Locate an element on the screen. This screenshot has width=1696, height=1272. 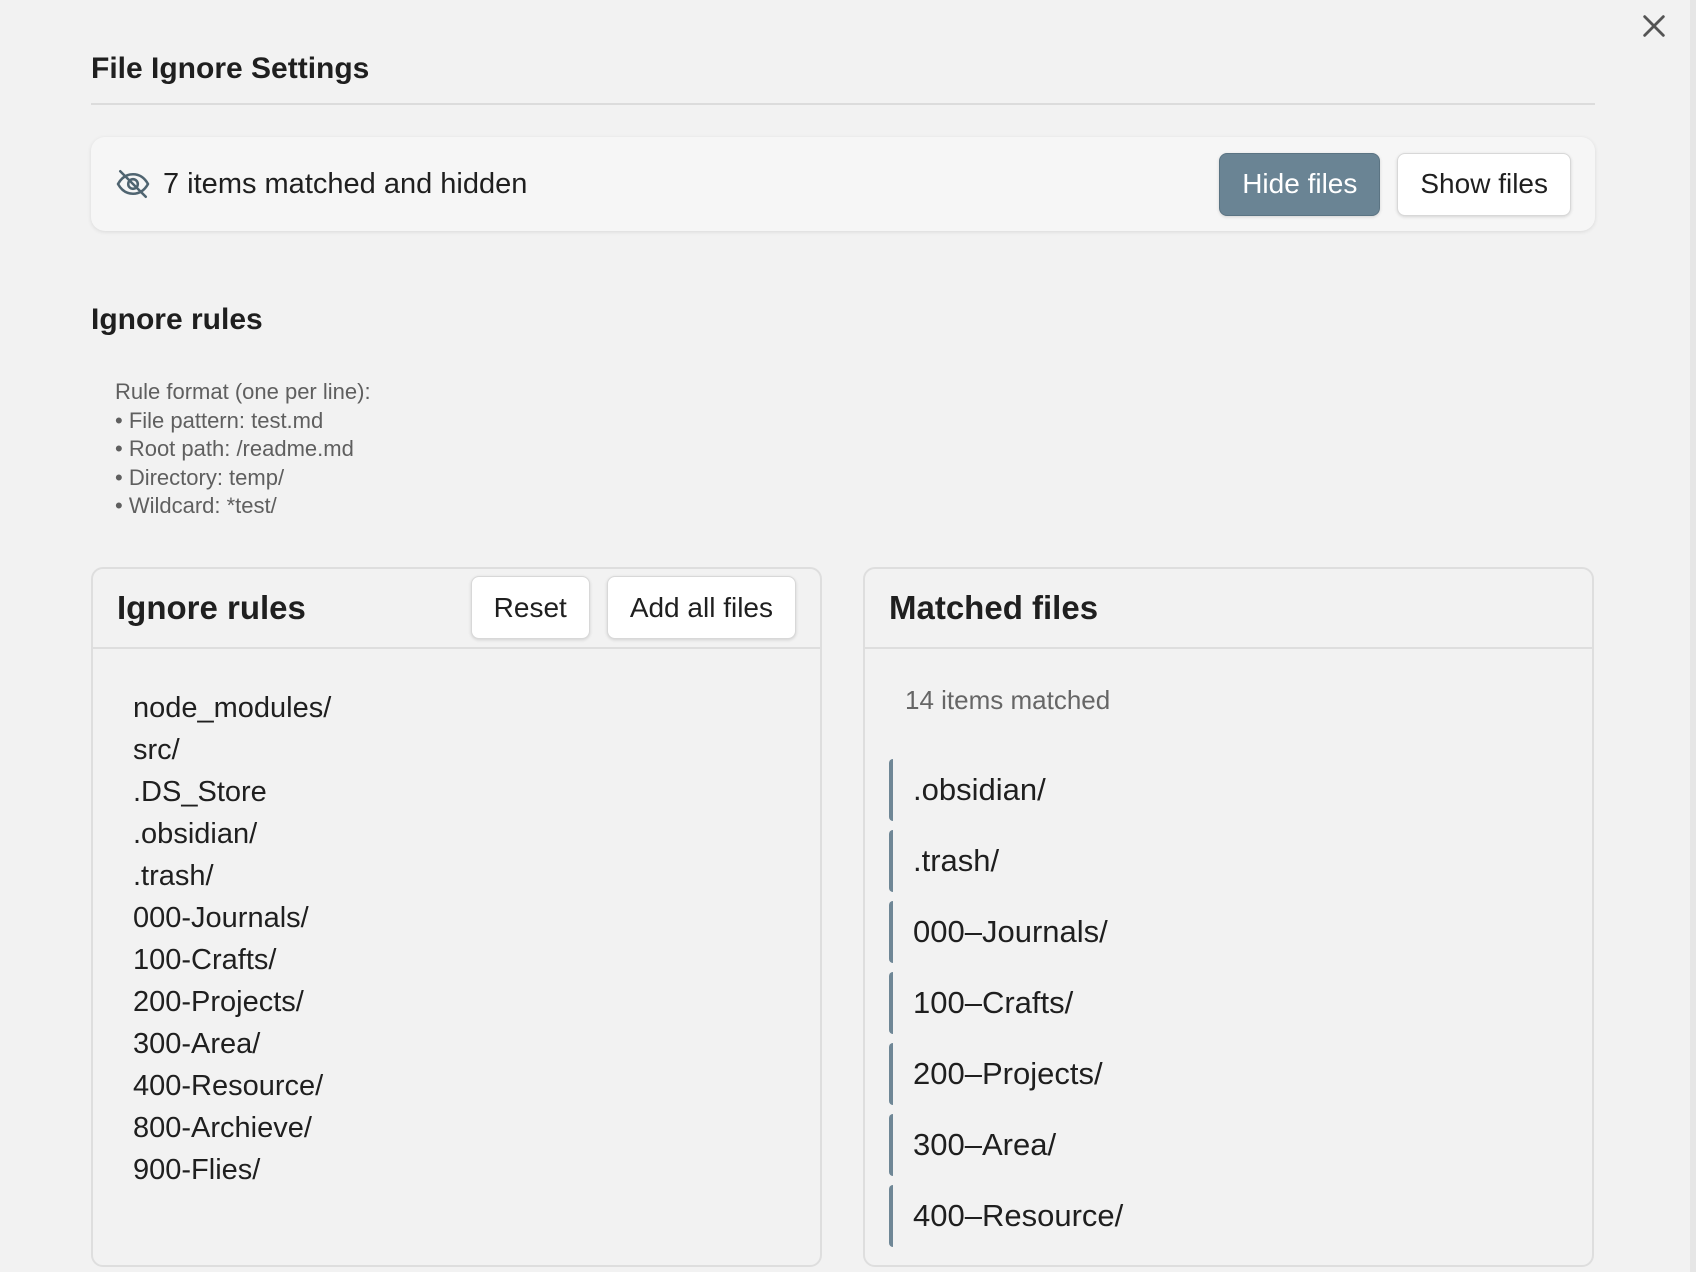
matched-file-item: 300–Area/ is located at coordinates (1240, 1144).